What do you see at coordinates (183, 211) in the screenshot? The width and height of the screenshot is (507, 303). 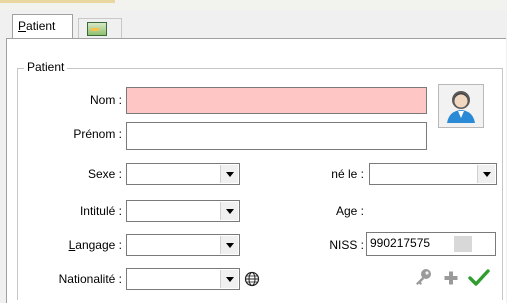 I see `intitule-select` at bounding box center [183, 211].